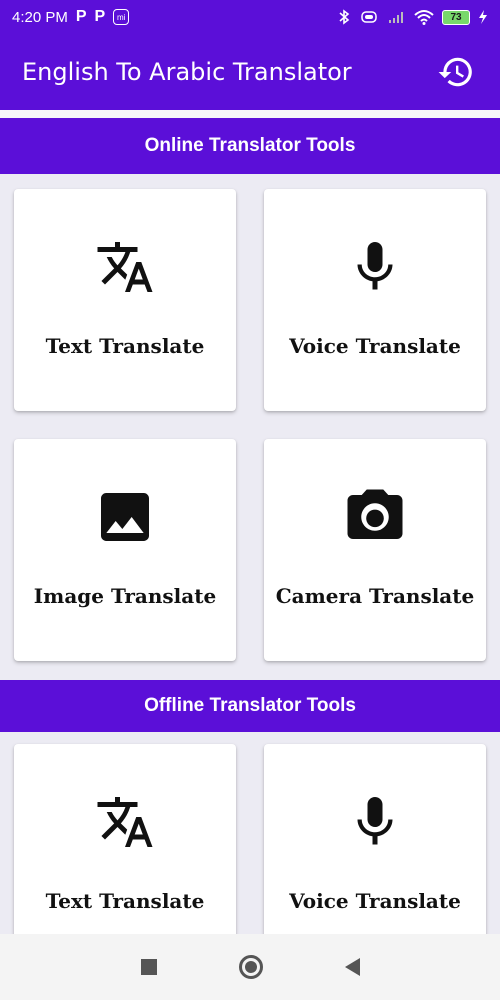 The width and height of the screenshot is (500, 1000). Describe the element at coordinates (100, 16) in the screenshot. I see `notification-p-icon-2: P` at that location.